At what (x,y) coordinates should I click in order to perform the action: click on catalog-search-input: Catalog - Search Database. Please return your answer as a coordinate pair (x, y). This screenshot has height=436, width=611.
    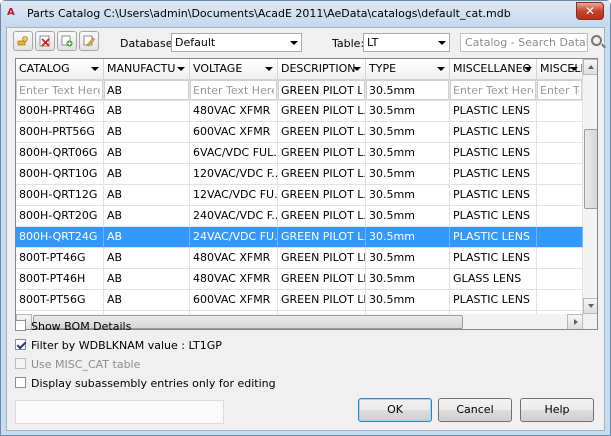
    Looking at the image, I should click on (524, 42).